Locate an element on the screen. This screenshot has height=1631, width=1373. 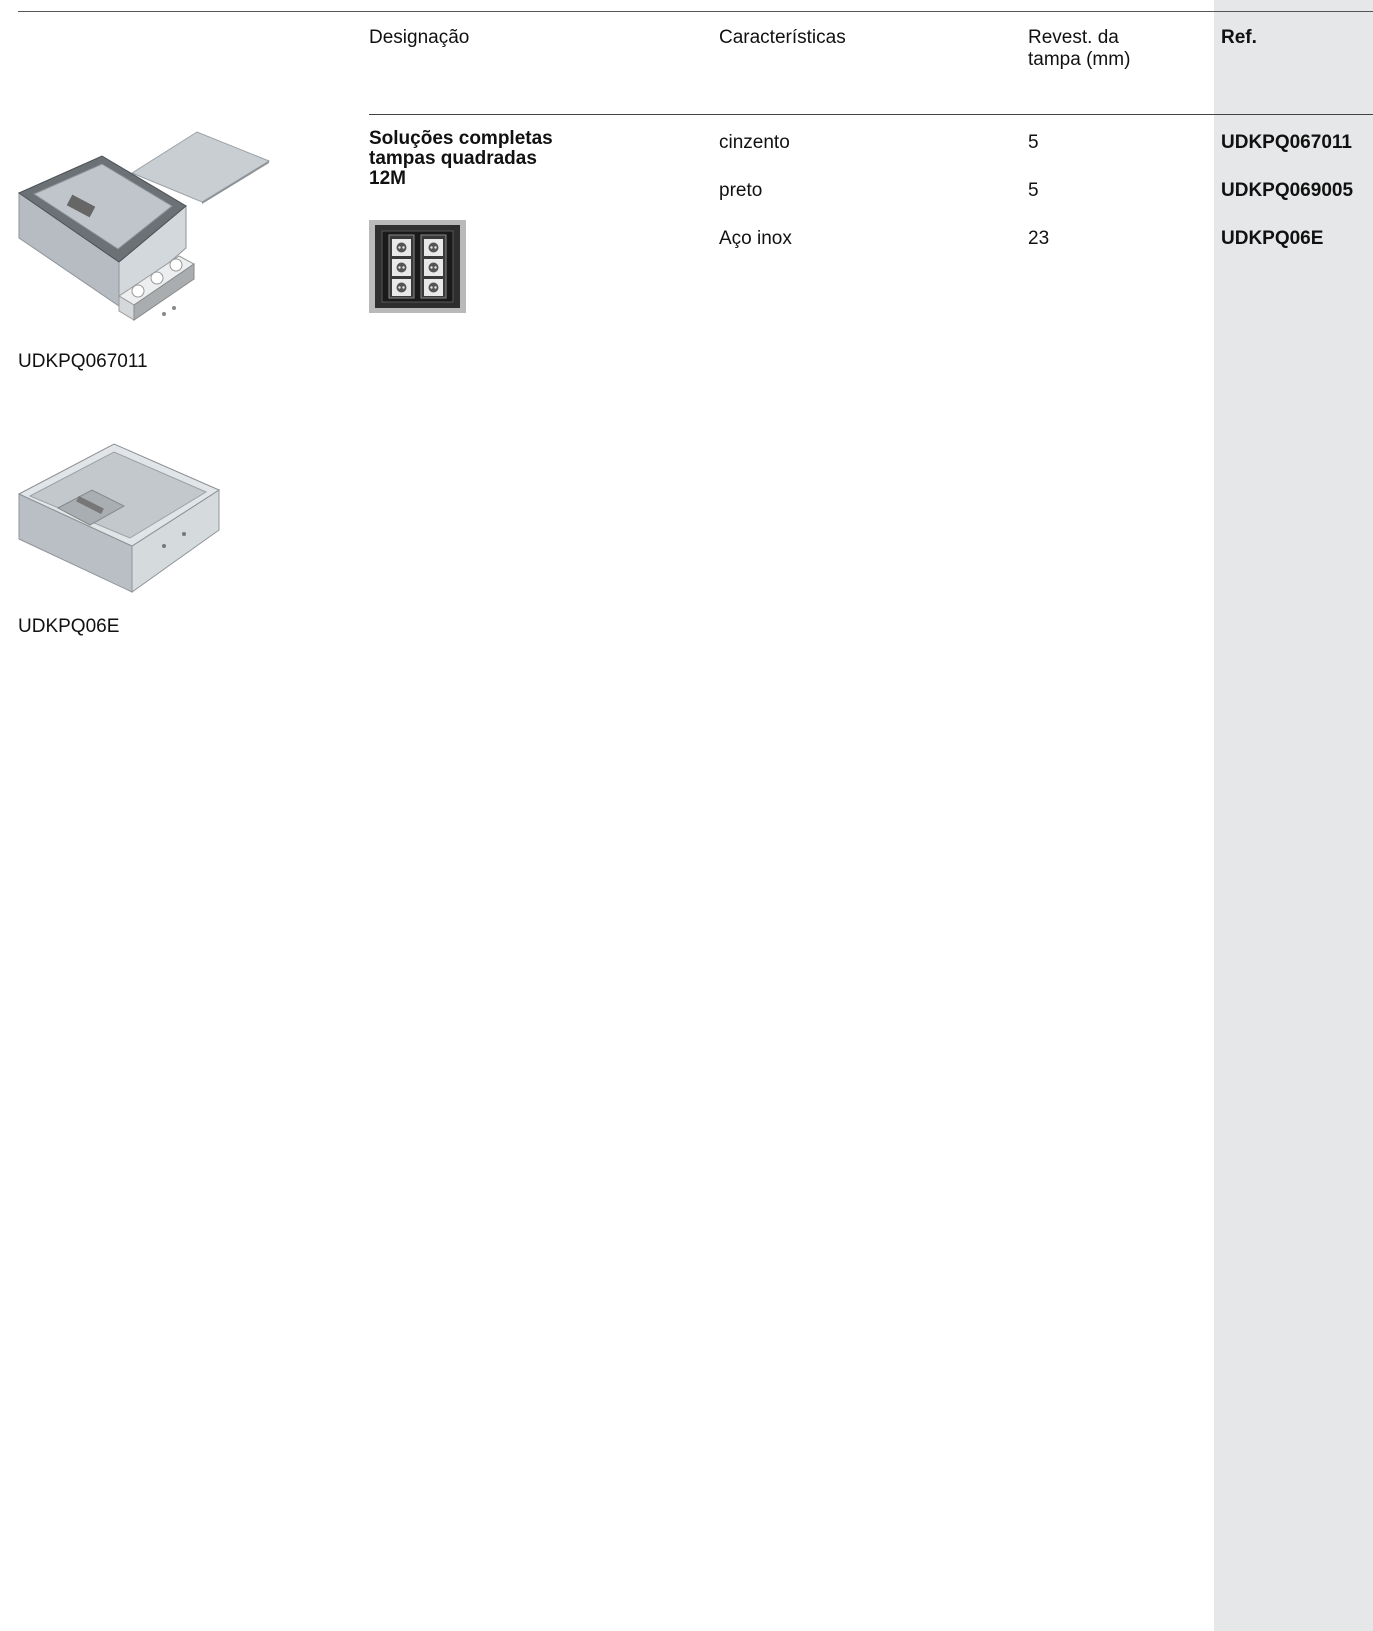
product-caption-1: UDKPQ067011 is located at coordinates (83, 361).